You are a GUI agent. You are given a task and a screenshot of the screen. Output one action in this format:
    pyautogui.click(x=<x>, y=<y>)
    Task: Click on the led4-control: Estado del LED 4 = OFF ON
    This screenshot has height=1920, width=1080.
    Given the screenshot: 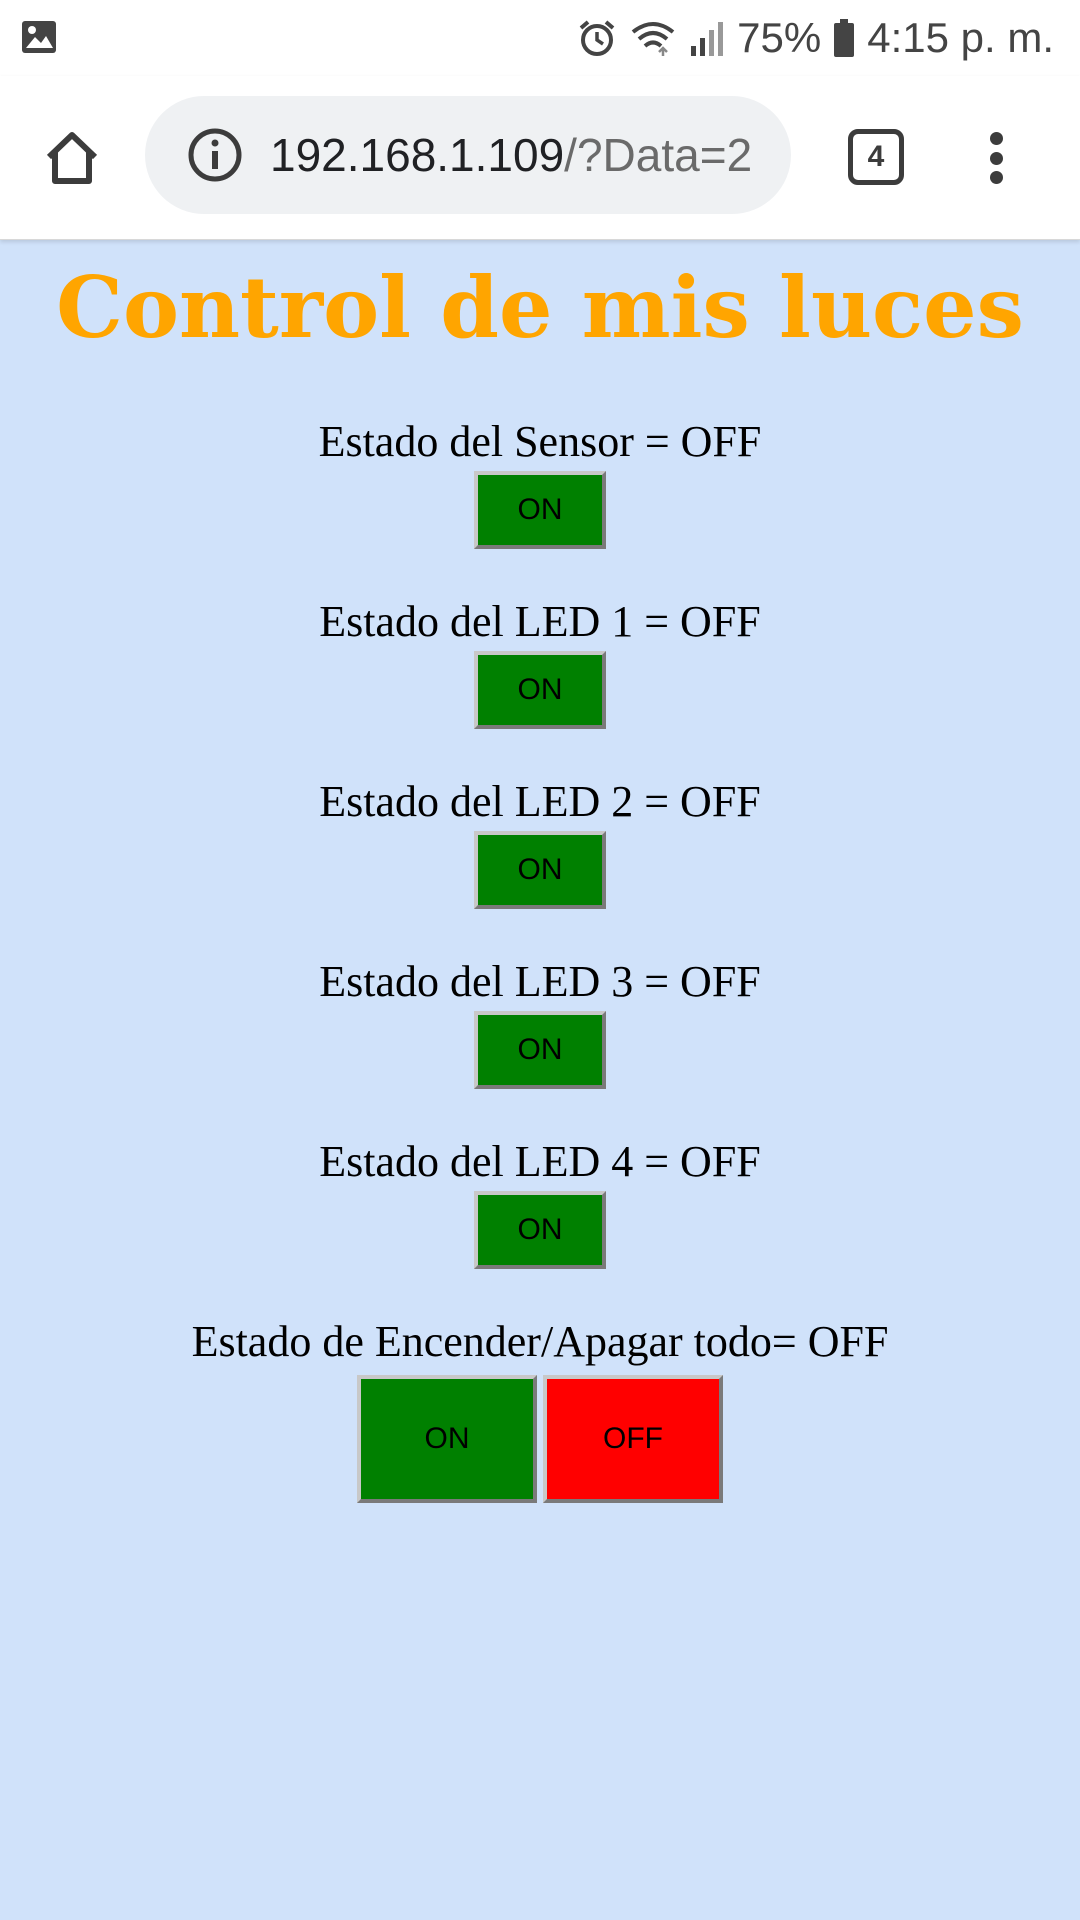 What is the action you would take?
    pyautogui.click(x=540, y=1202)
    